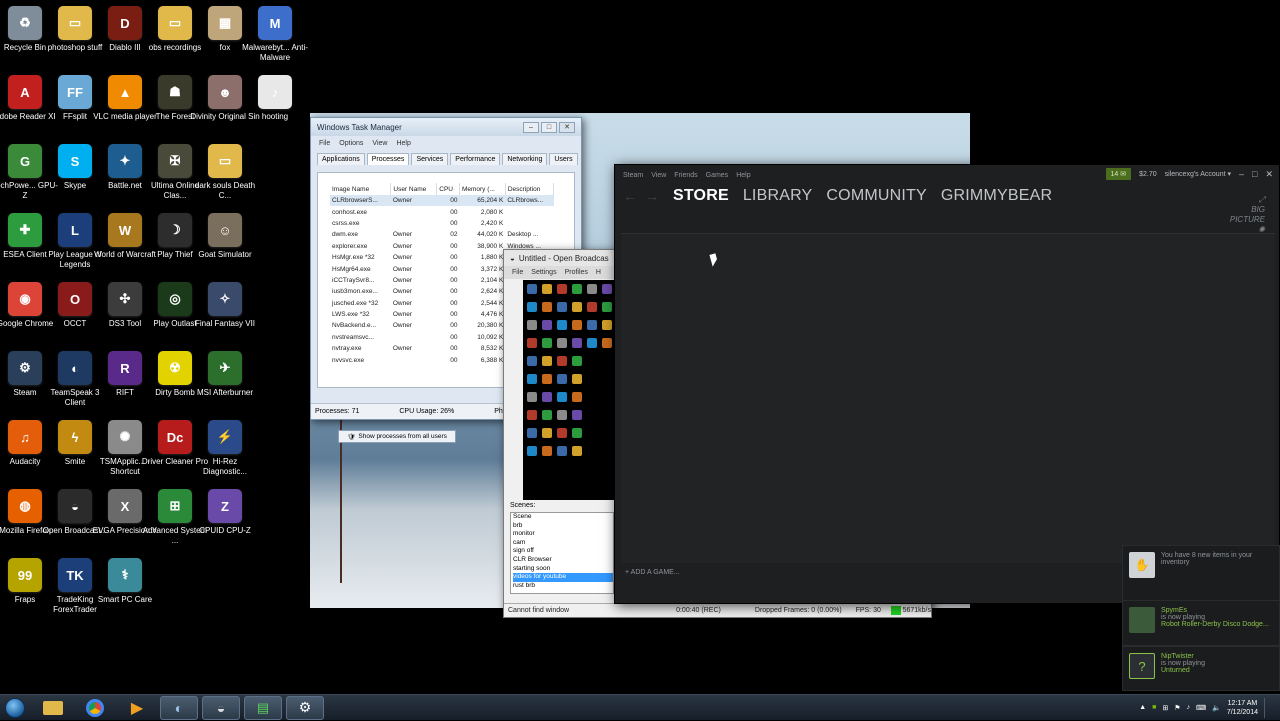  Describe the element at coordinates (1242, 712) in the screenshot. I see `clock-date: 7/12/2014` at that location.